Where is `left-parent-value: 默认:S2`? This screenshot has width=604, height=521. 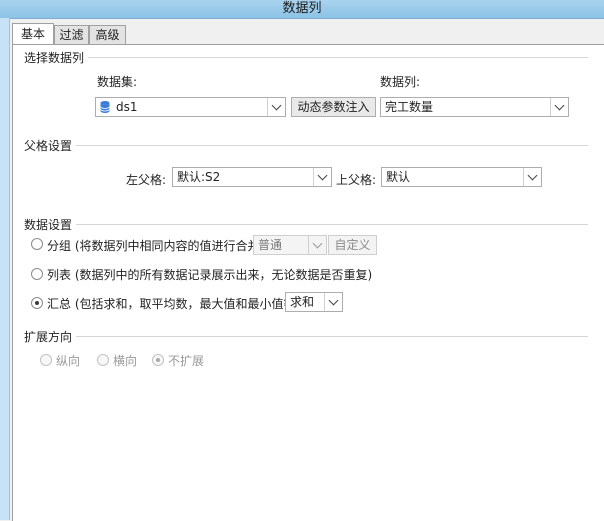
left-parent-value: 默认:S2 is located at coordinates (199, 177).